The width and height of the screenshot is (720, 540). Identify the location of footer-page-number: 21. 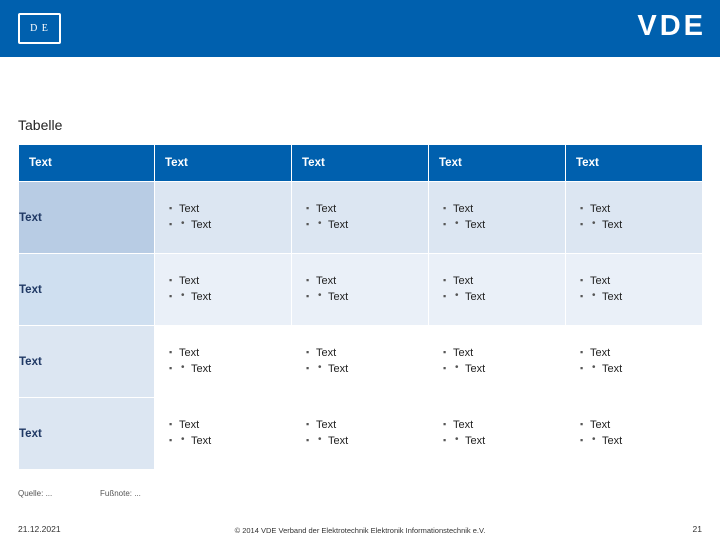
(697, 529).